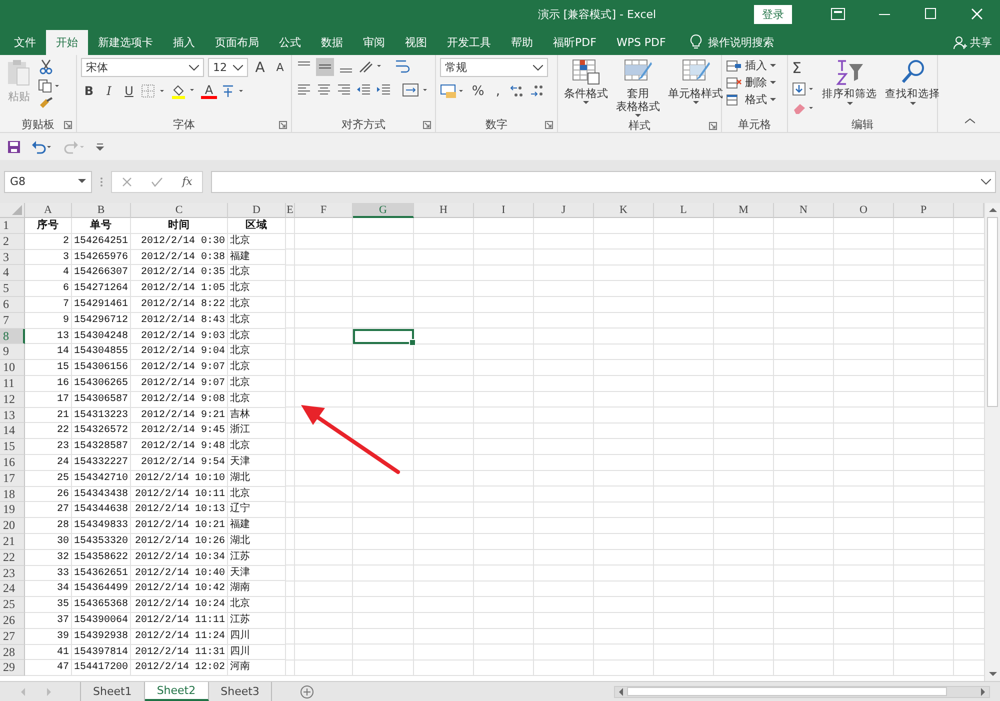 This screenshot has height=701, width=1000. I want to click on scroll-left-icon, so click(621, 692).